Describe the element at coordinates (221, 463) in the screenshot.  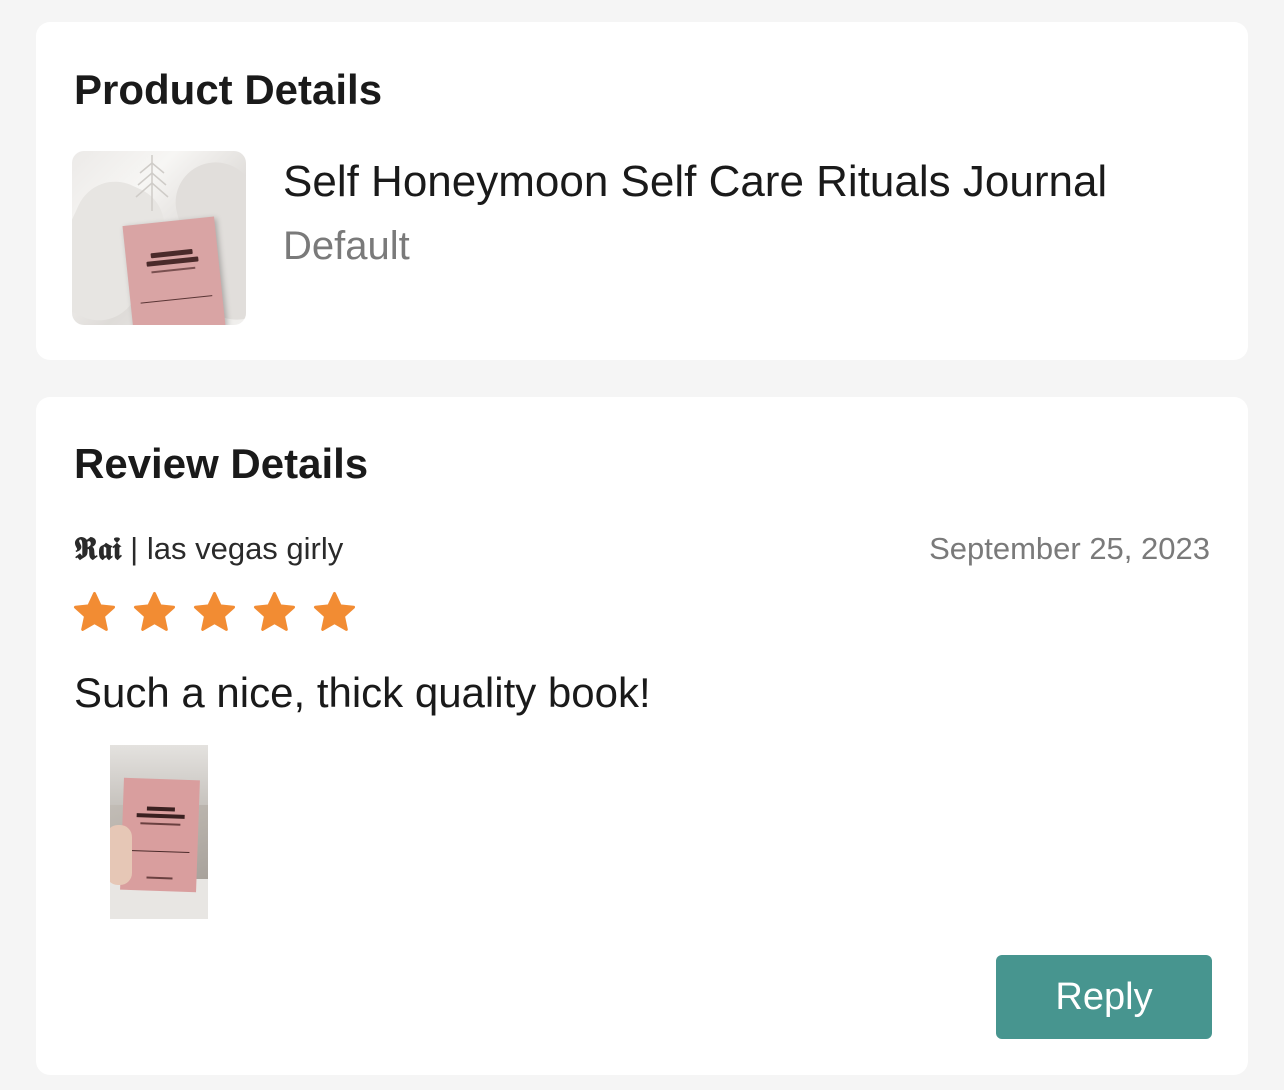
I see `review-details-title: Review Details` at that location.